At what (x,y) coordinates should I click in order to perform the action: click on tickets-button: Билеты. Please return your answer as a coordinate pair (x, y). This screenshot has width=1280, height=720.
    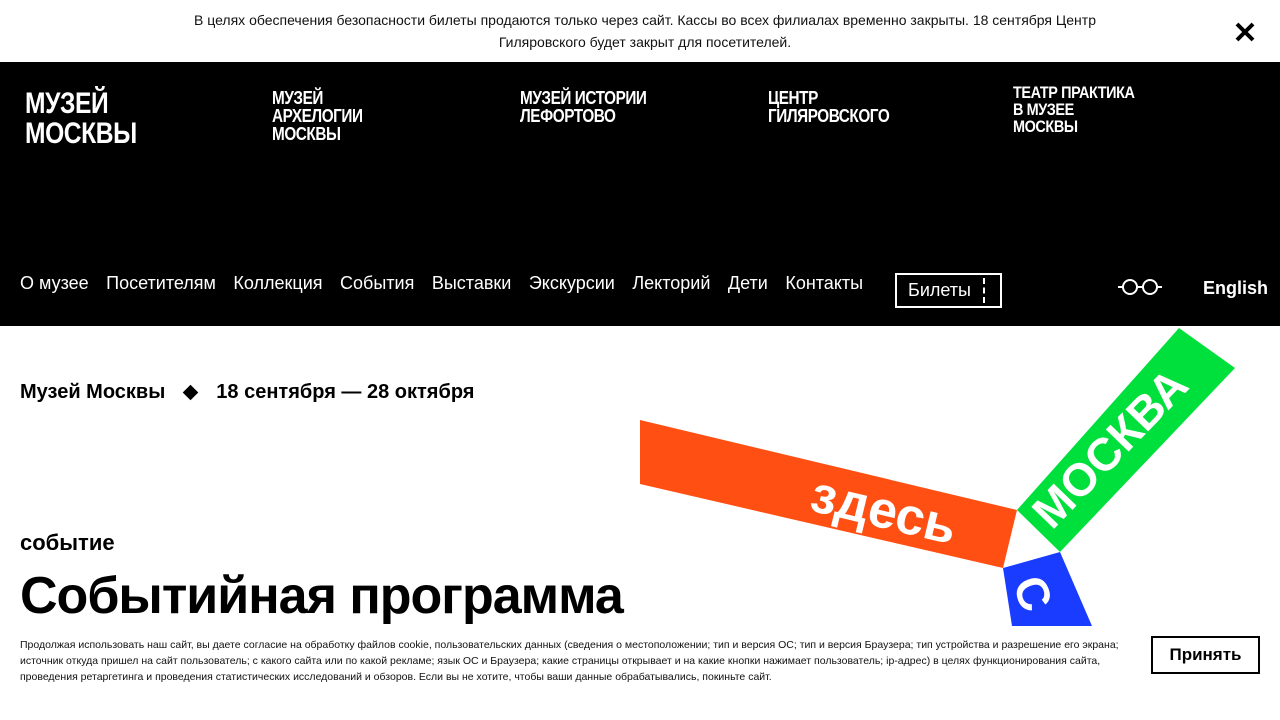
    Looking at the image, I should click on (948, 290).